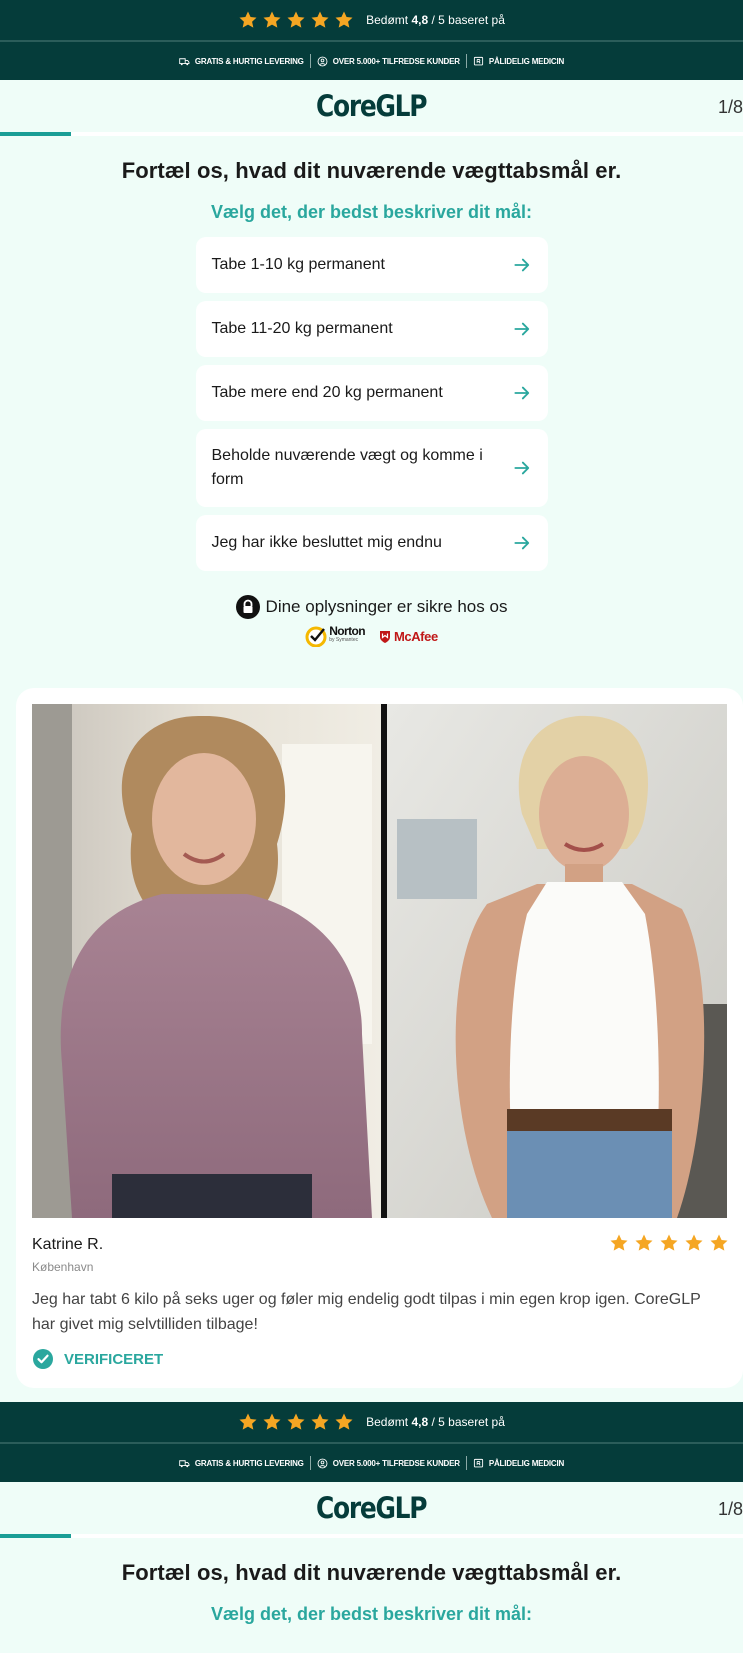 The width and height of the screenshot is (743, 1653). I want to click on check-circle-icon, so click(43, 1359).